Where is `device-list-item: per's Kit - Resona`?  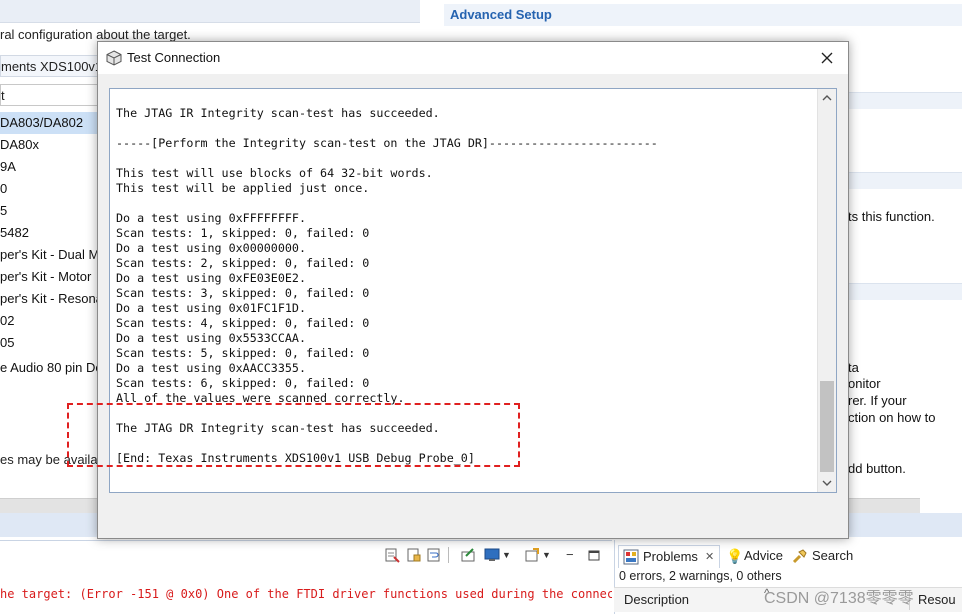 device-list-item: per's Kit - Resona is located at coordinates (50, 299).